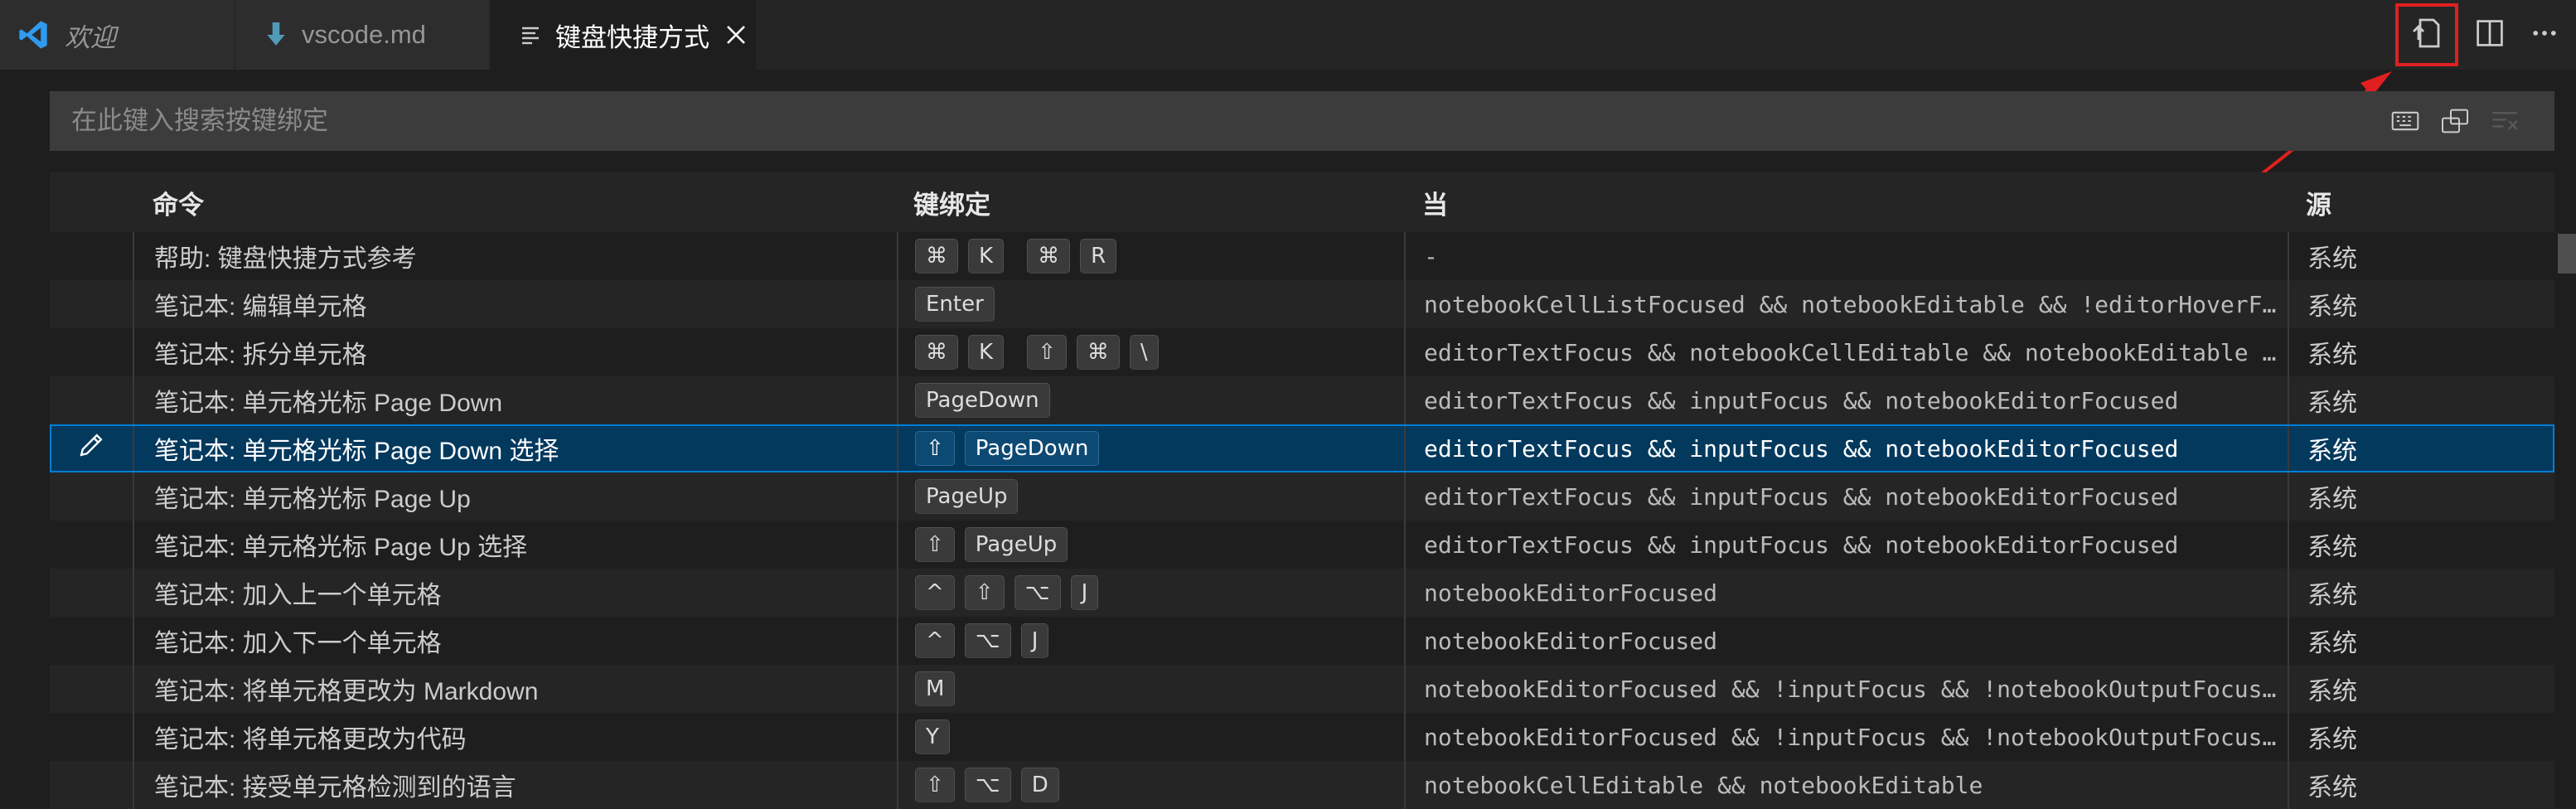  What do you see at coordinates (935, 689) in the screenshot?
I see `key-cap: M` at bounding box center [935, 689].